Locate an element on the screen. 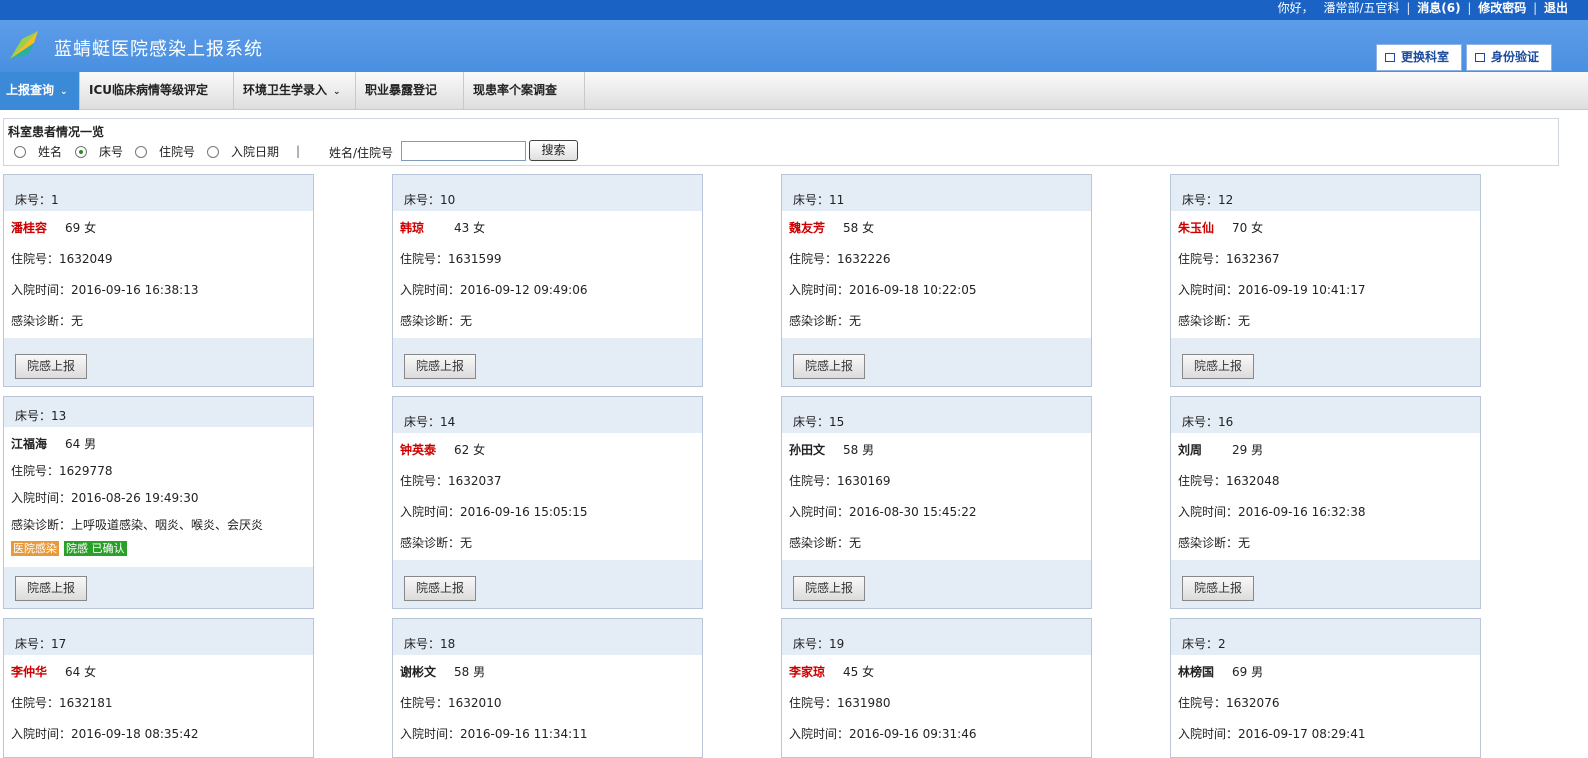 The height and width of the screenshot is (758, 1588). infection-diagnosis: 感染诊断：上呼吸道感染、咽炎、喉炎、会厌炎 is located at coordinates (137, 525).